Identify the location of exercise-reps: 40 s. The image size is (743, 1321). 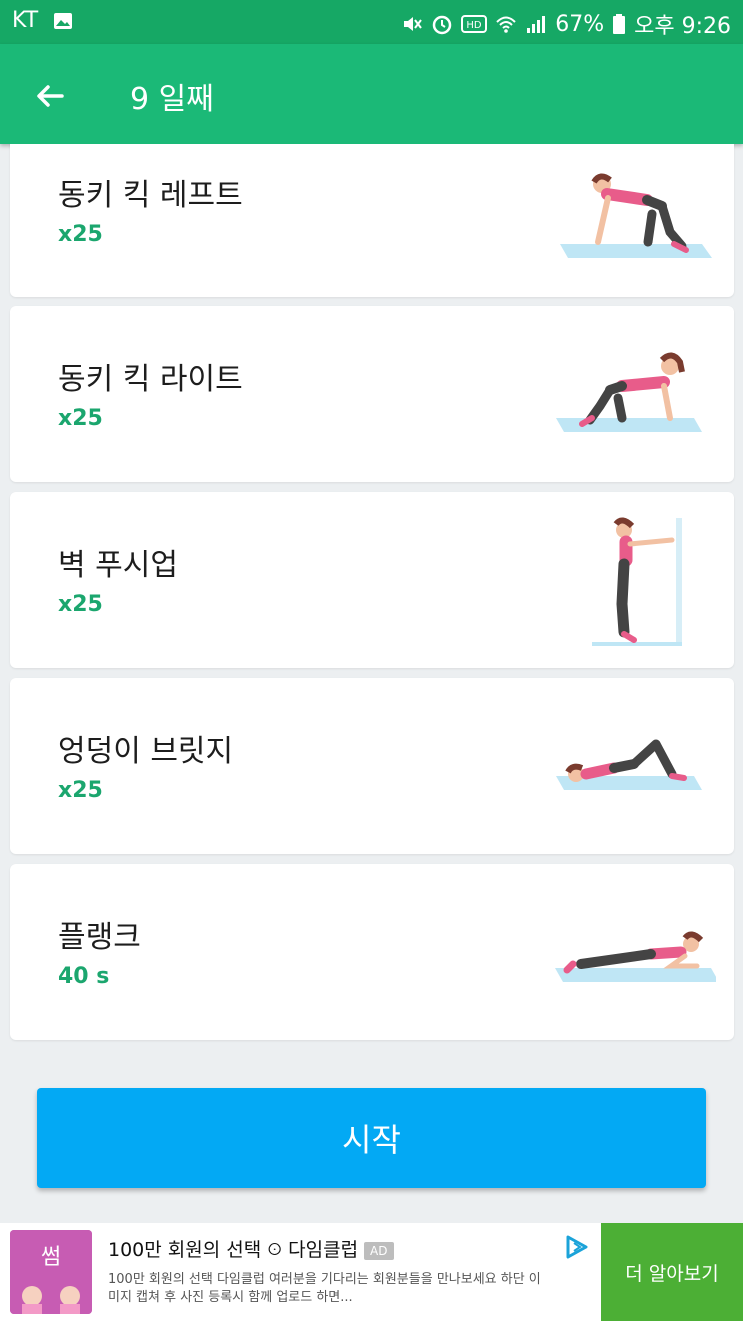
(84, 976).